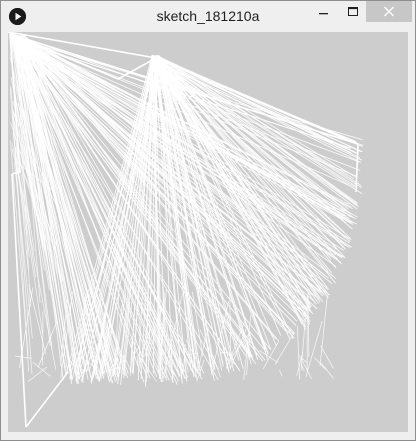  What do you see at coordinates (208, 16) in the screenshot?
I see `title-bar: sketch_181210a` at bounding box center [208, 16].